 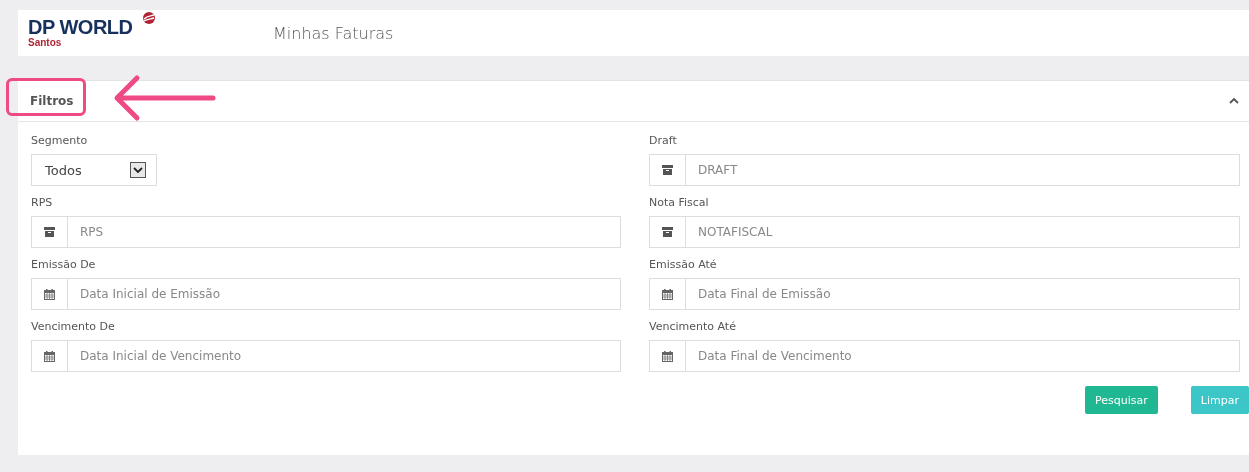 I want to click on input-field: DRAFT, so click(x=963, y=170).